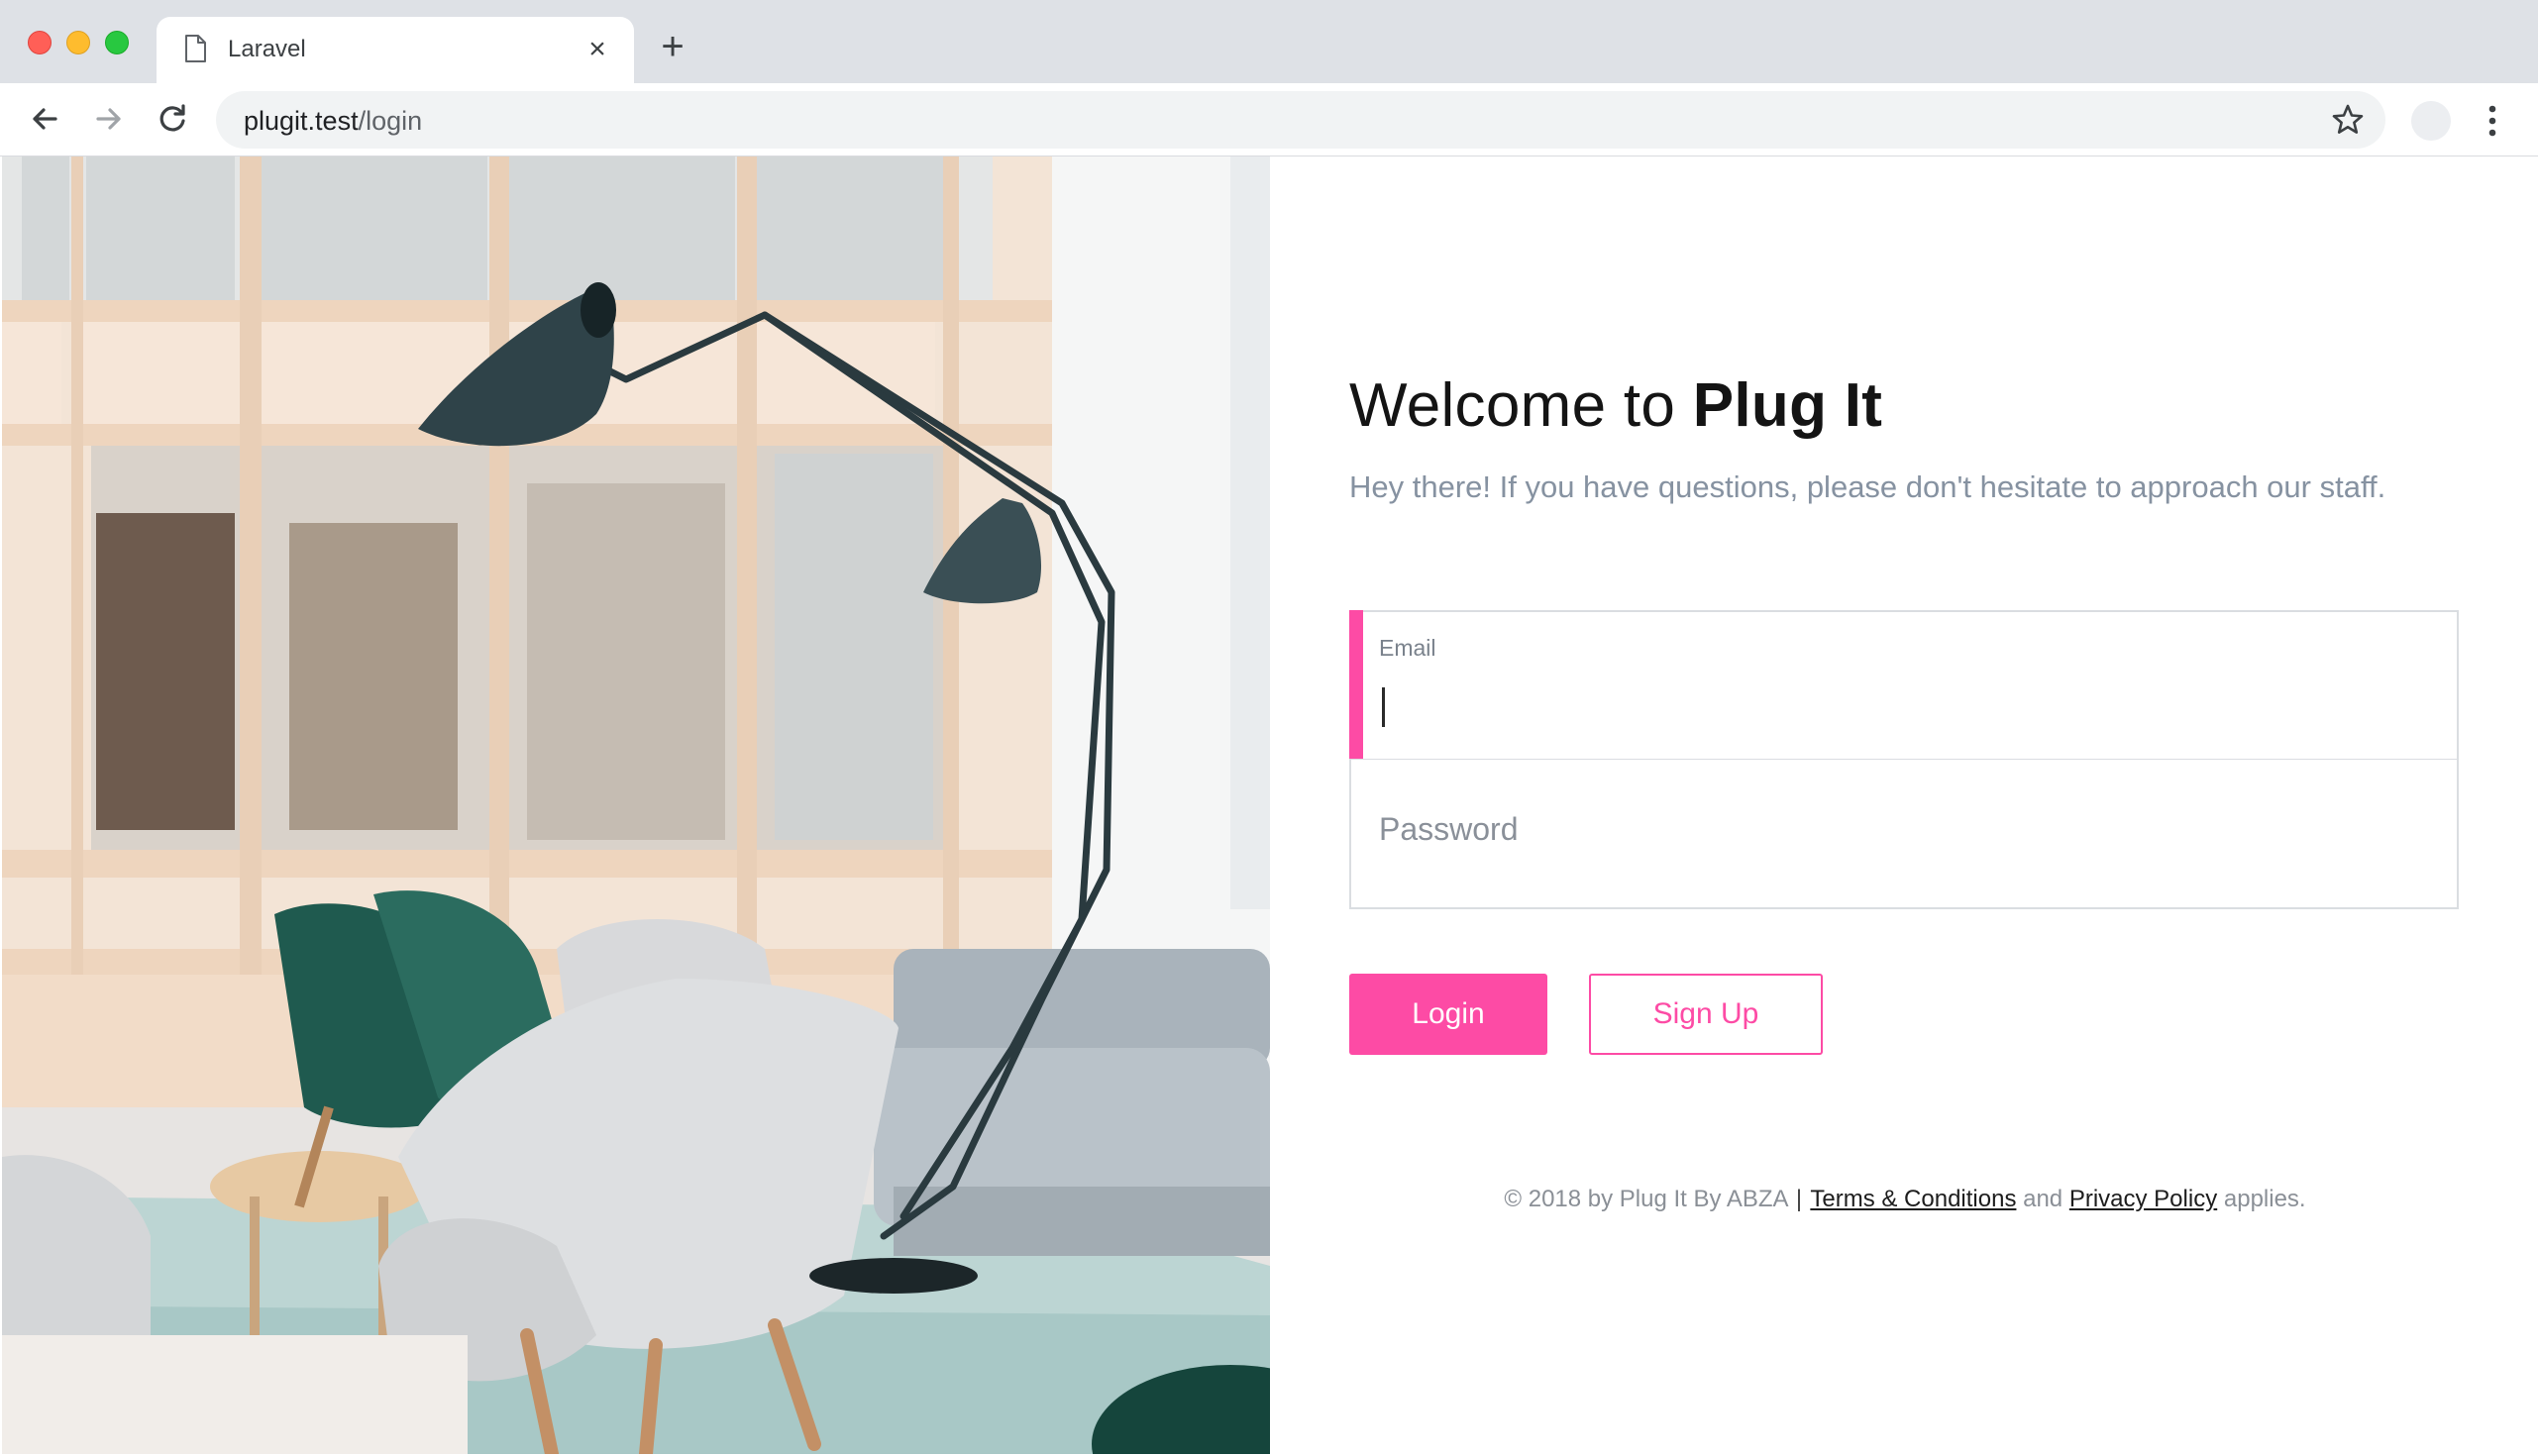  What do you see at coordinates (1913, 1199) in the screenshot?
I see `terms-link: Terms & Conditions` at bounding box center [1913, 1199].